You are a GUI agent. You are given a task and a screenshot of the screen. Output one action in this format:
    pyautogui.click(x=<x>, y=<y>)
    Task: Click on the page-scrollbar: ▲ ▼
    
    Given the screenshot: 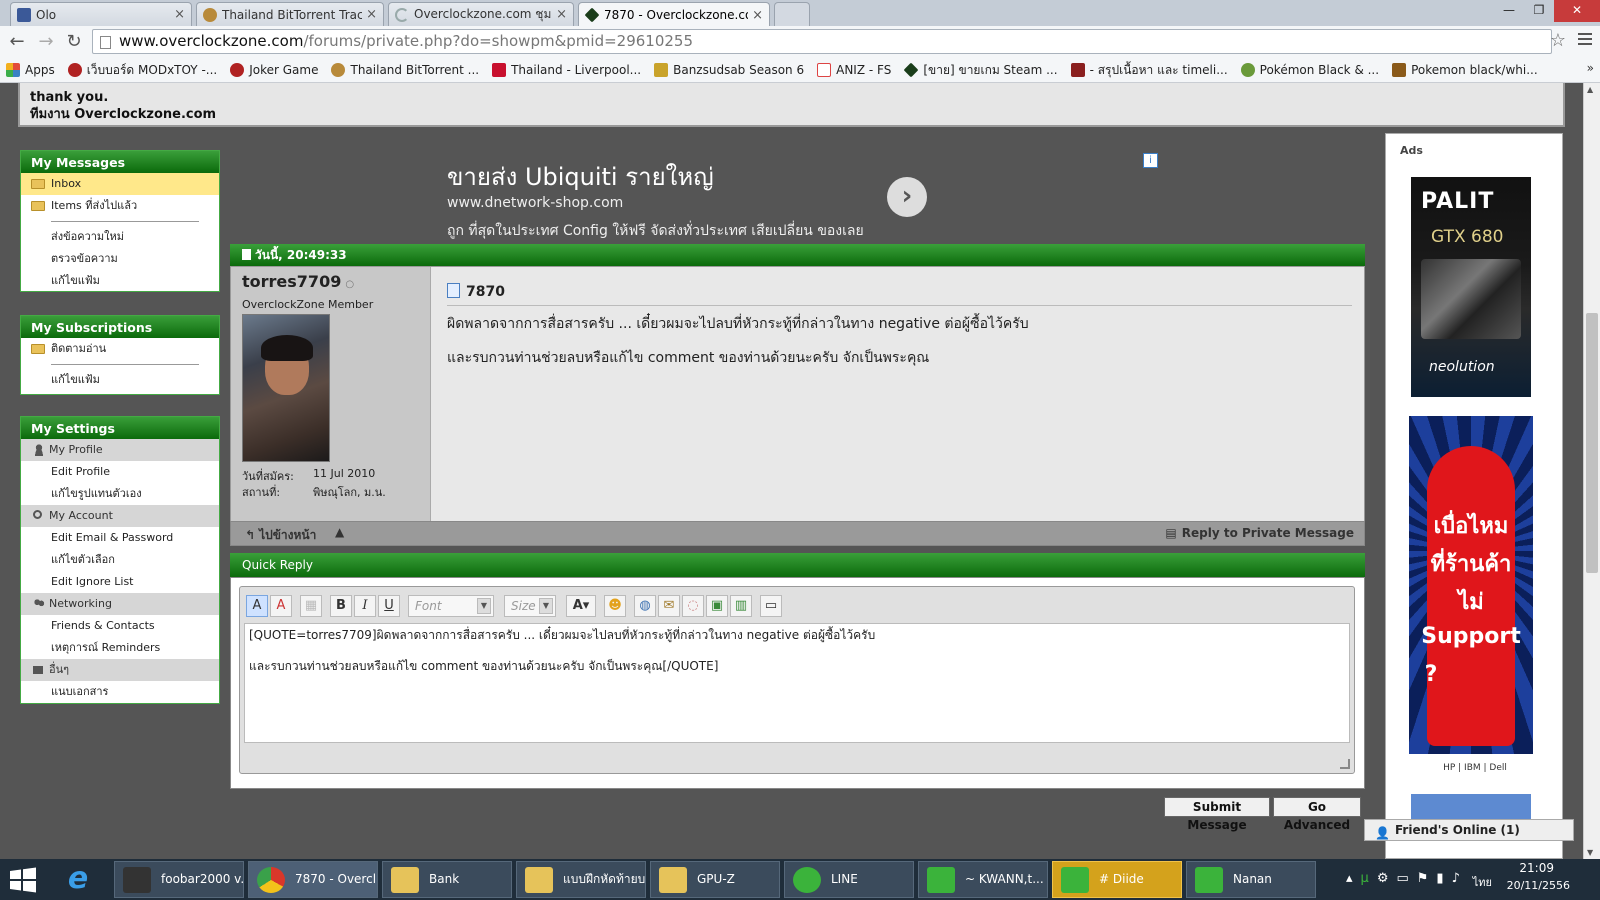 What is the action you would take?
    pyautogui.click(x=1591, y=471)
    